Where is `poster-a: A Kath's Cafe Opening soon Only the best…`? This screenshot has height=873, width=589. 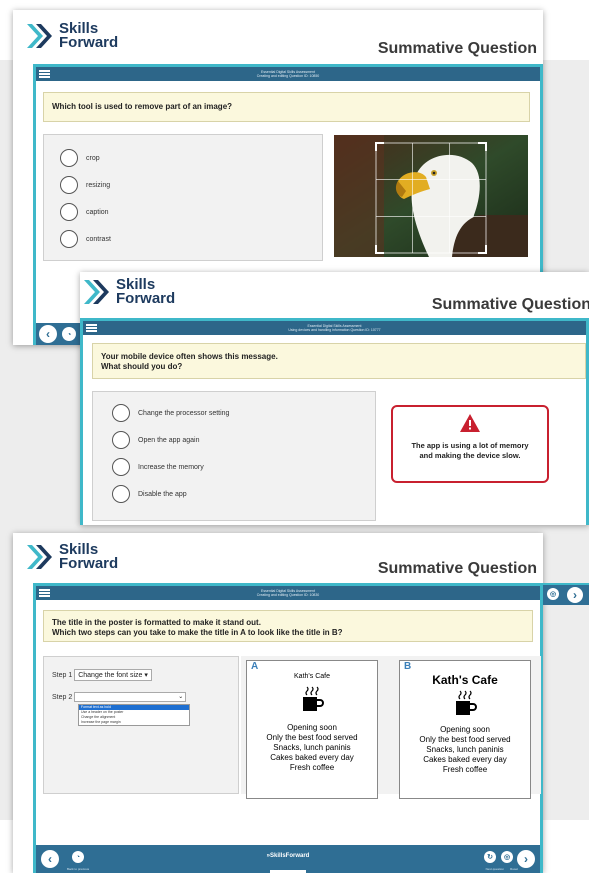 poster-a: A Kath's Cafe Opening soon Only the best… is located at coordinates (312, 729).